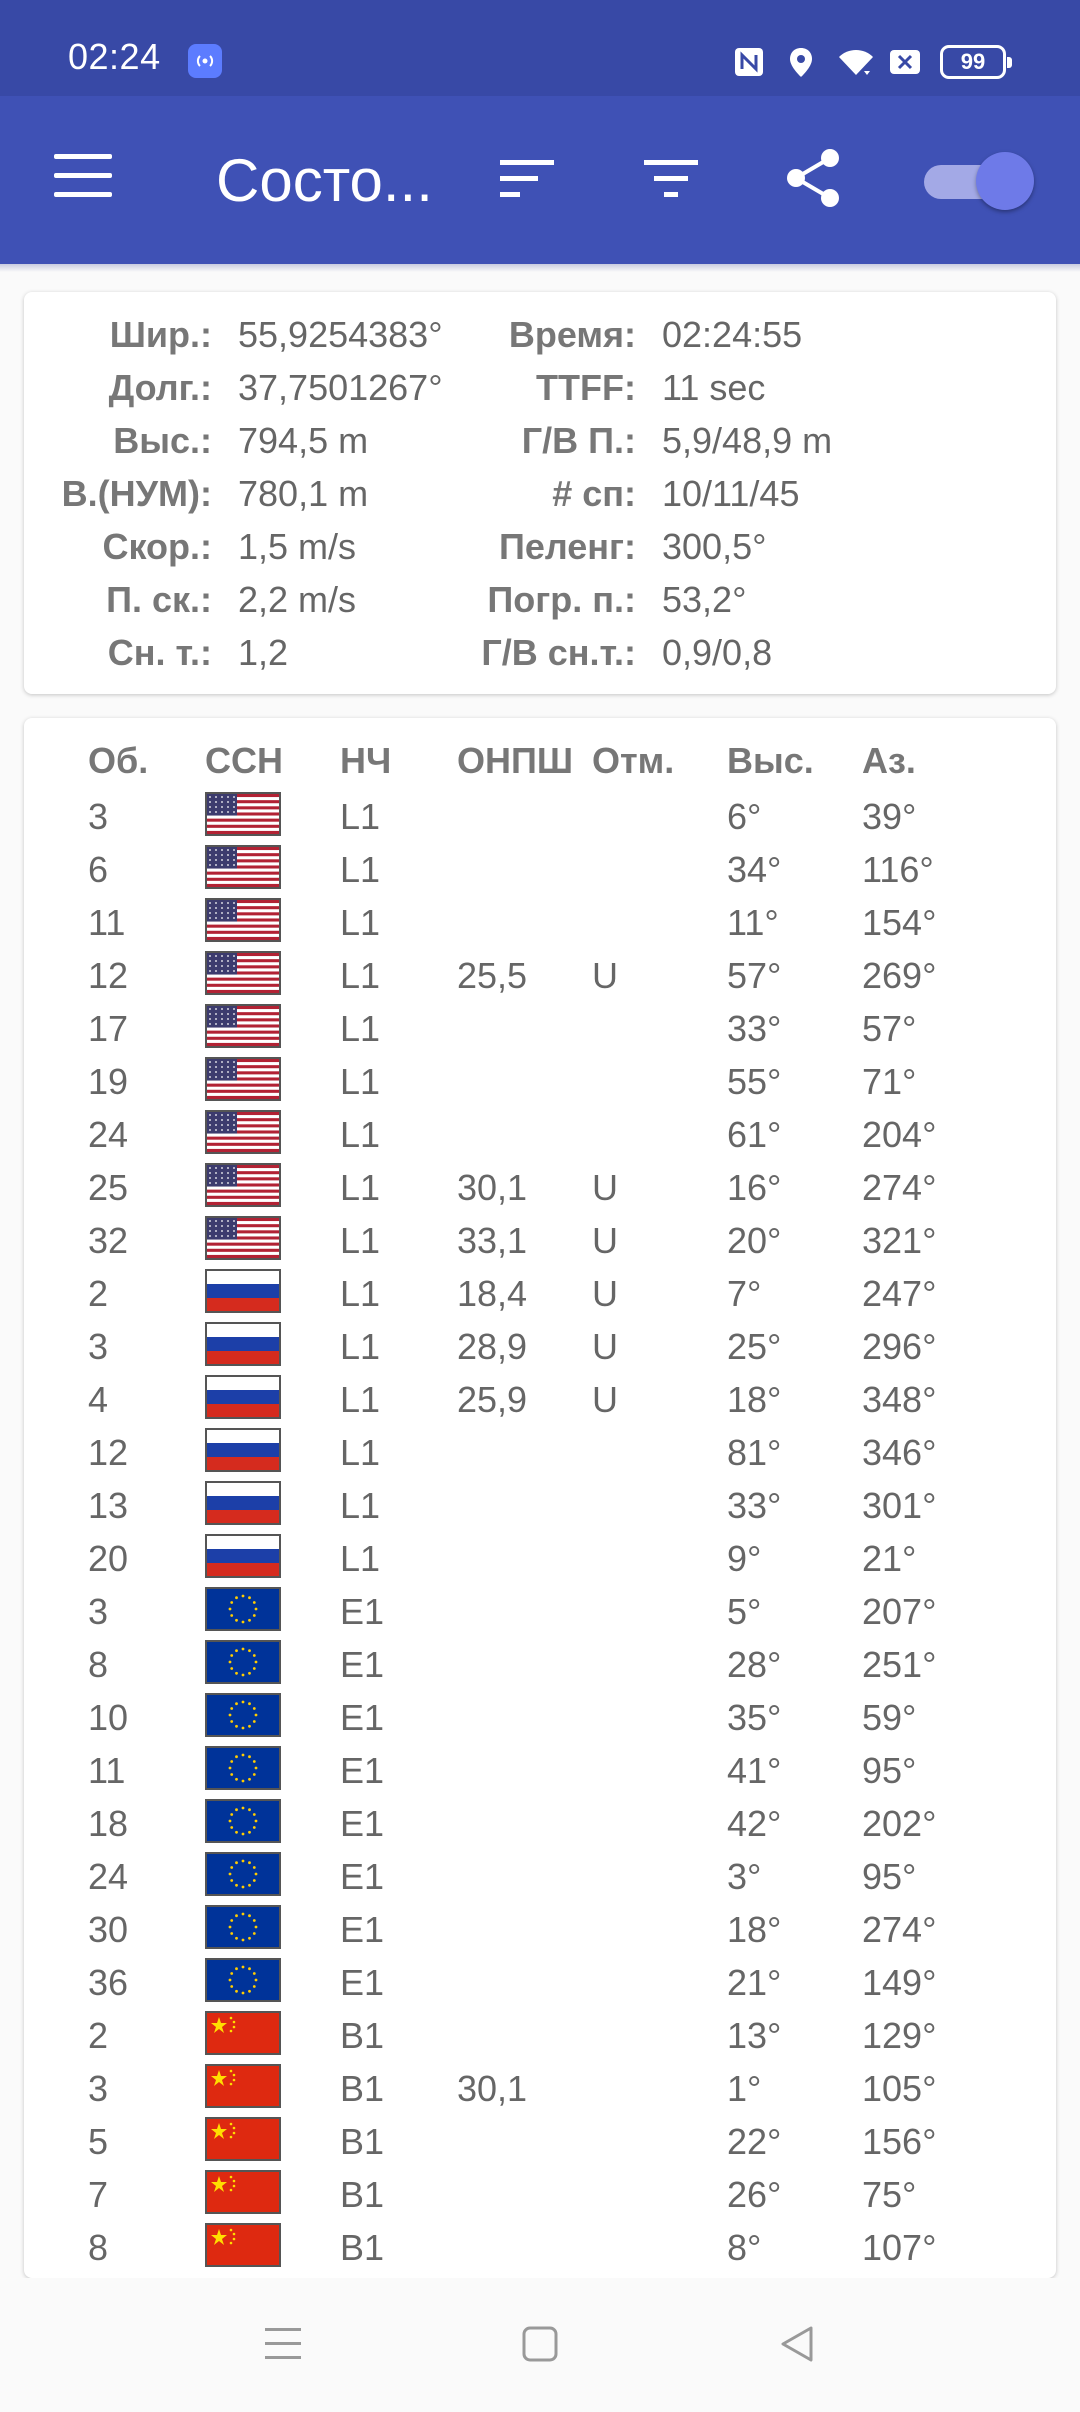  What do you see at coordinates (744, 1293) in the screenshot?
I see `cell-elev: 7°` at bounding box center [744, 1293].